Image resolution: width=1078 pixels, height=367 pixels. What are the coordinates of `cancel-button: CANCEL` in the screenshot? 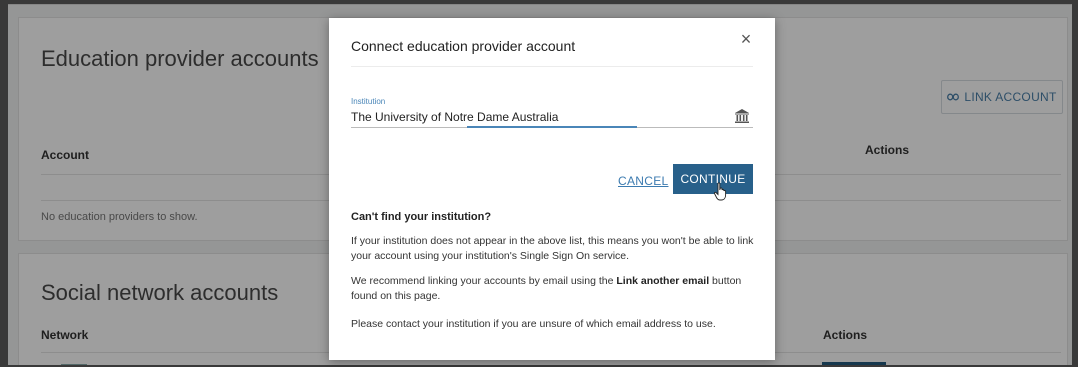 It's located at (643, 181).